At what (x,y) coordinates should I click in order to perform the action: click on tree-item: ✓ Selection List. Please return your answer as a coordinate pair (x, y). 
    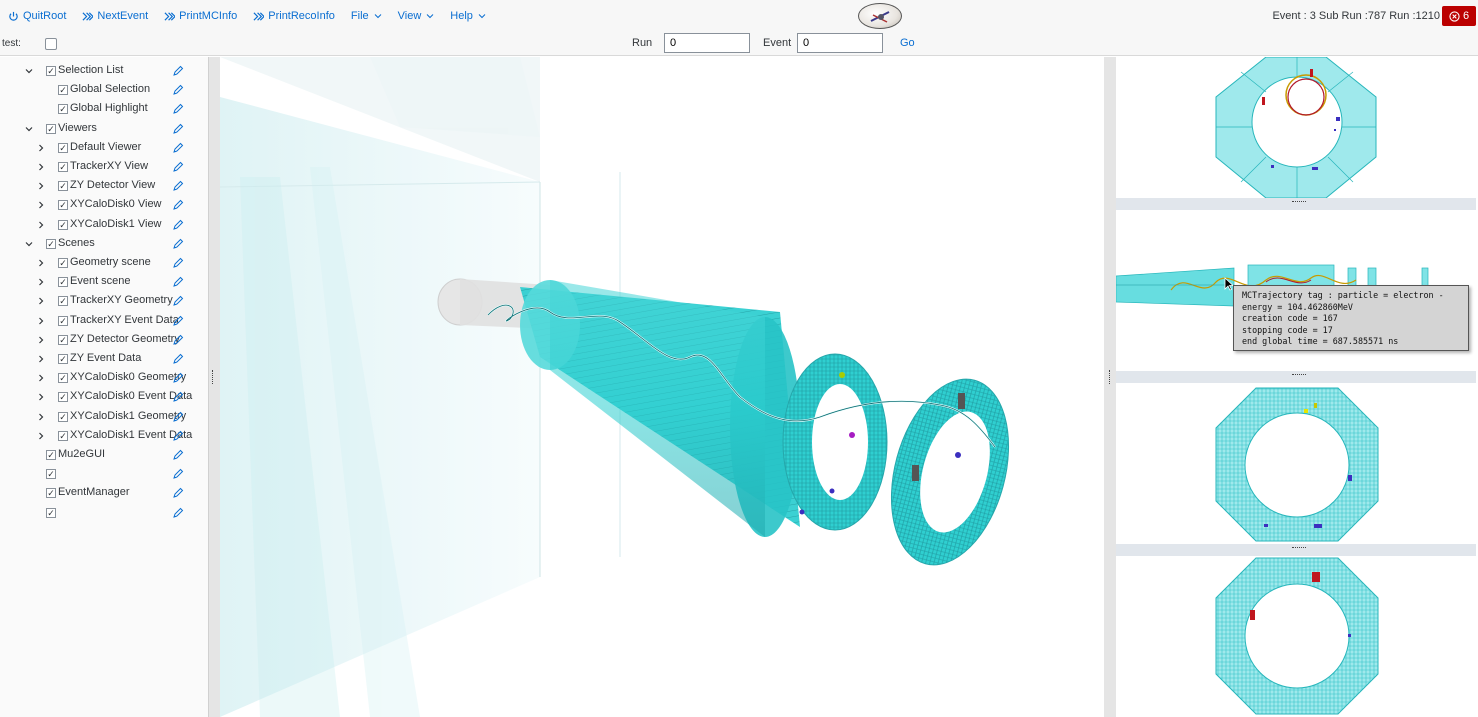
    Looking at the image, I should click on (100, 71).